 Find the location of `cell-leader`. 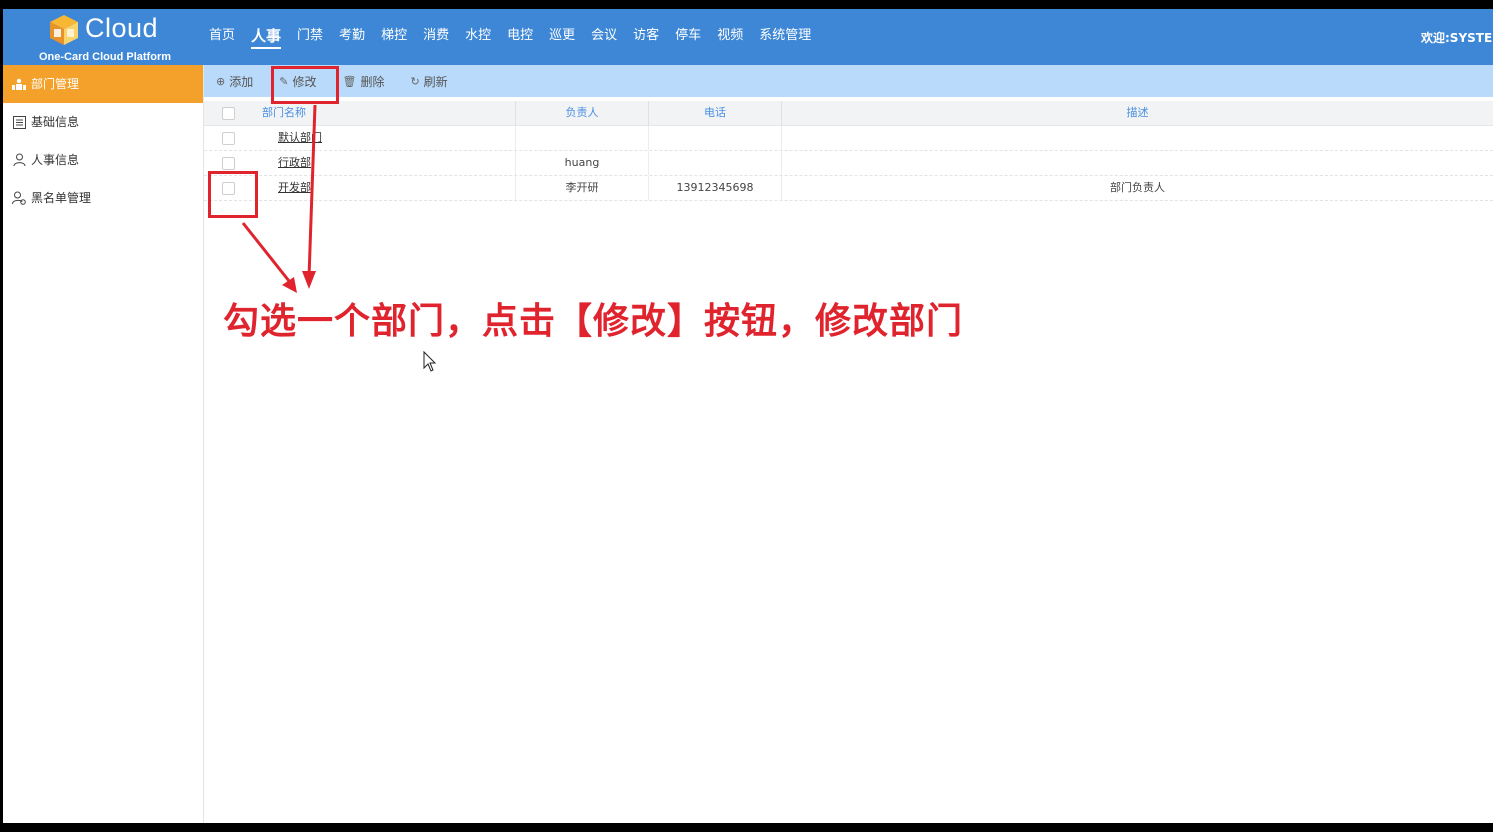

cell-leader is located at coordinates (582, 138).